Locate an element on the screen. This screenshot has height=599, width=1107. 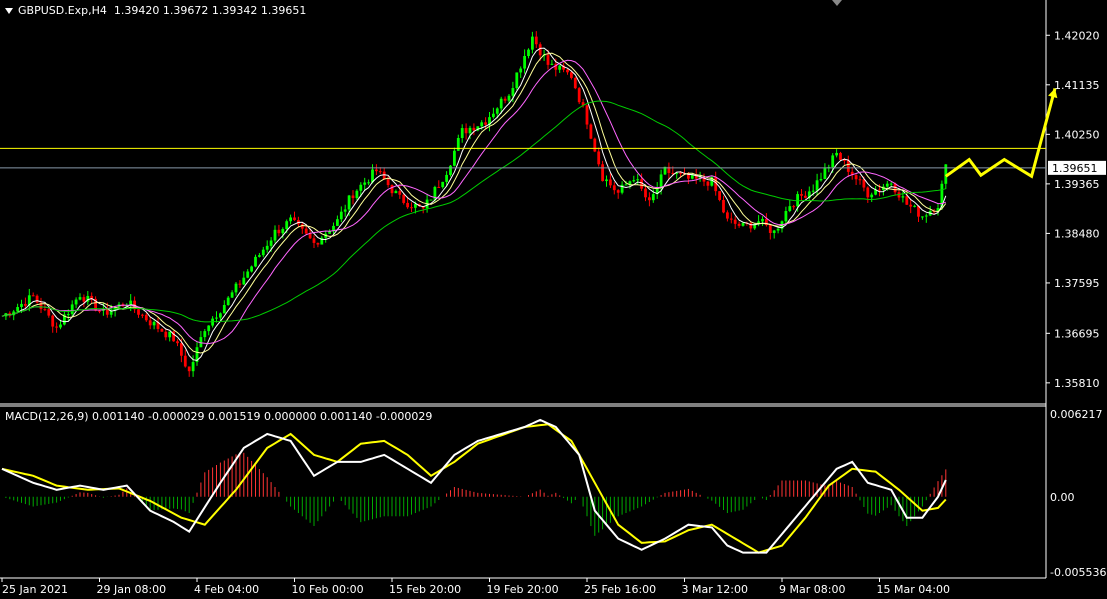
horizontal-lines is located at coordinates (523, 158).